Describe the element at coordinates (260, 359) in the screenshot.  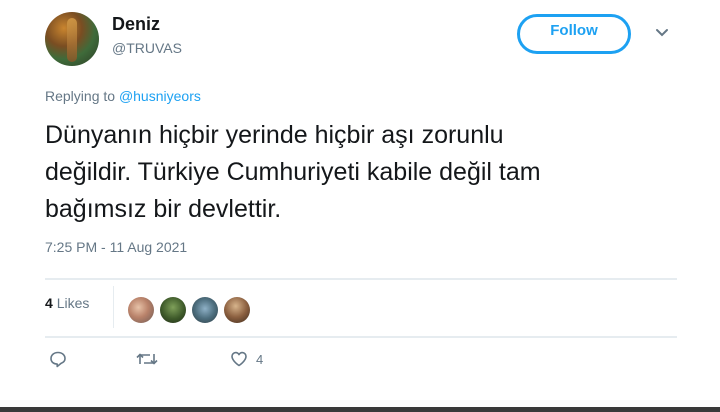
I see `like-count: 4` at that location.